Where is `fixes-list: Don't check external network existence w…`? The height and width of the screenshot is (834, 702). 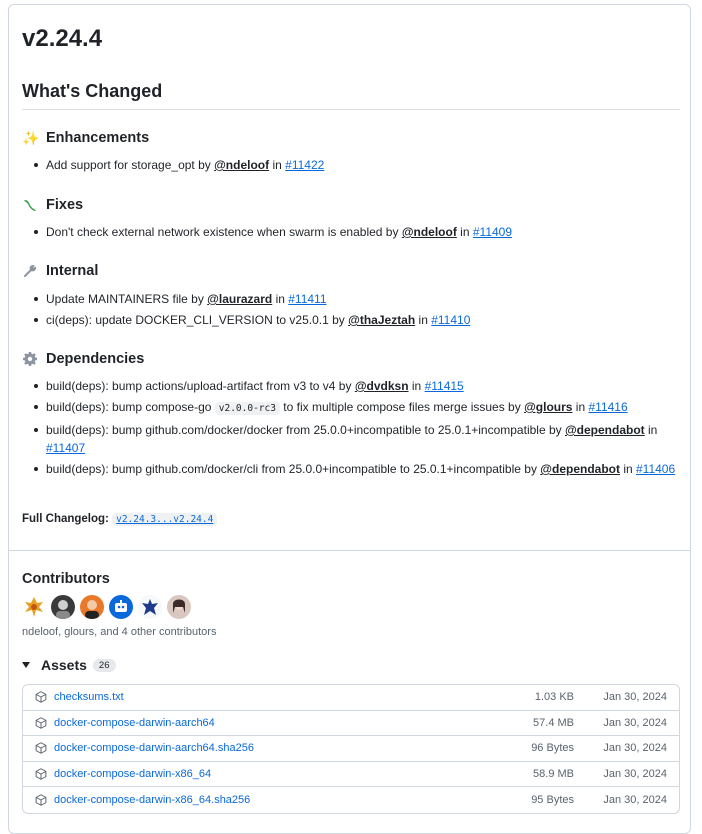
fixes-list: Don't check external network existence w… is located at coordinates (358, 233).